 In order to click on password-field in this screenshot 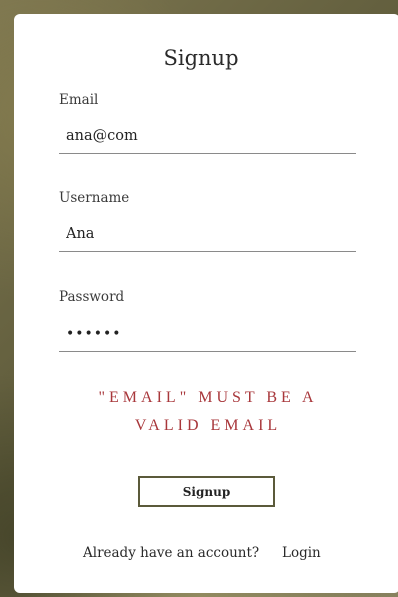, I will do `click(207, 334)`.